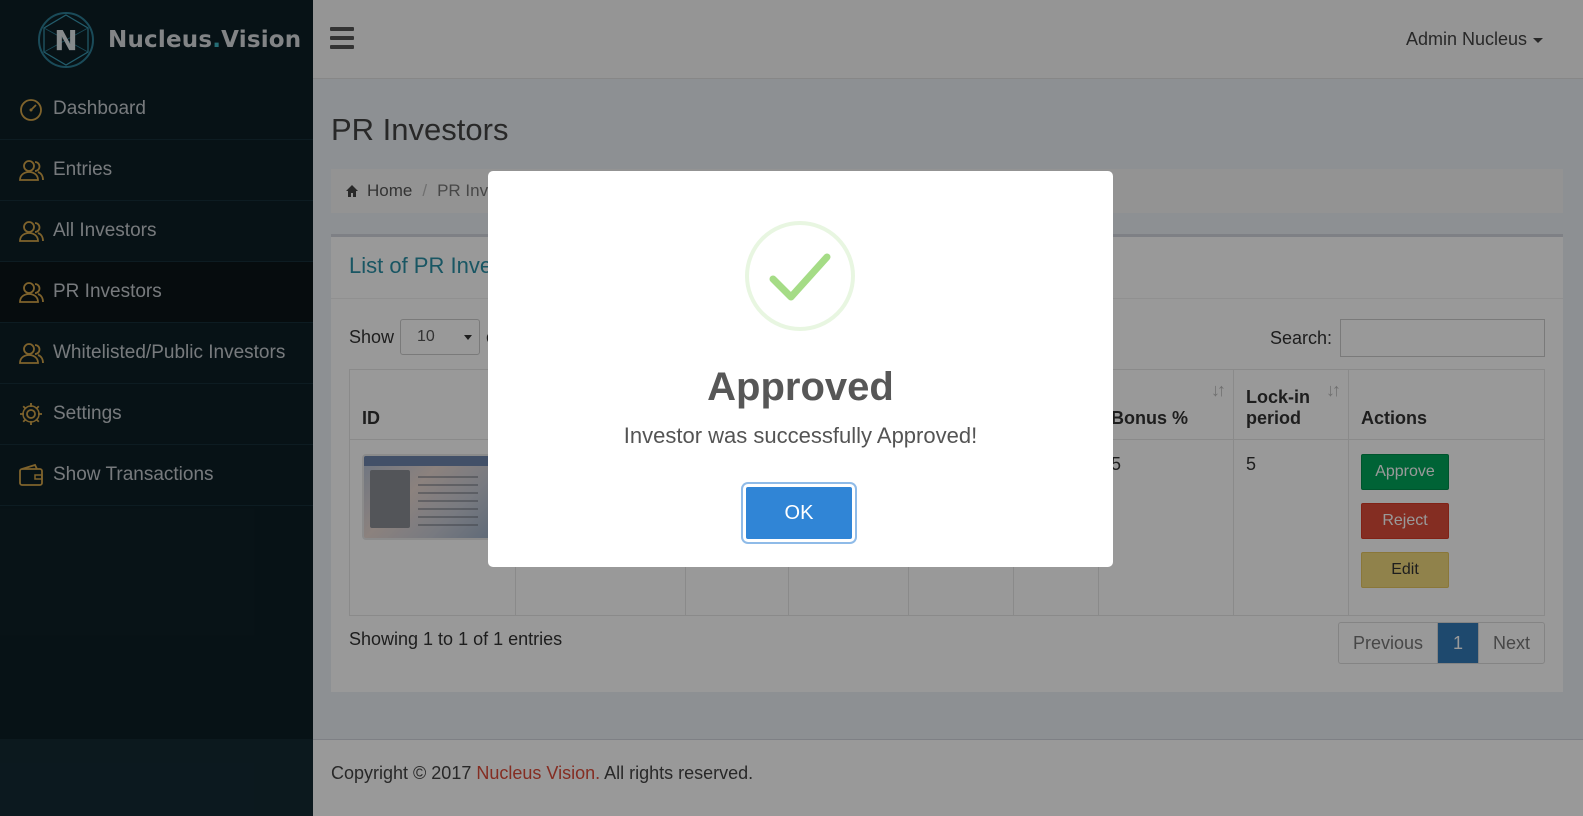  Describe the element at coordinates (800, 387) in the screenshot. I see `dialog-title: Approved` at that location.